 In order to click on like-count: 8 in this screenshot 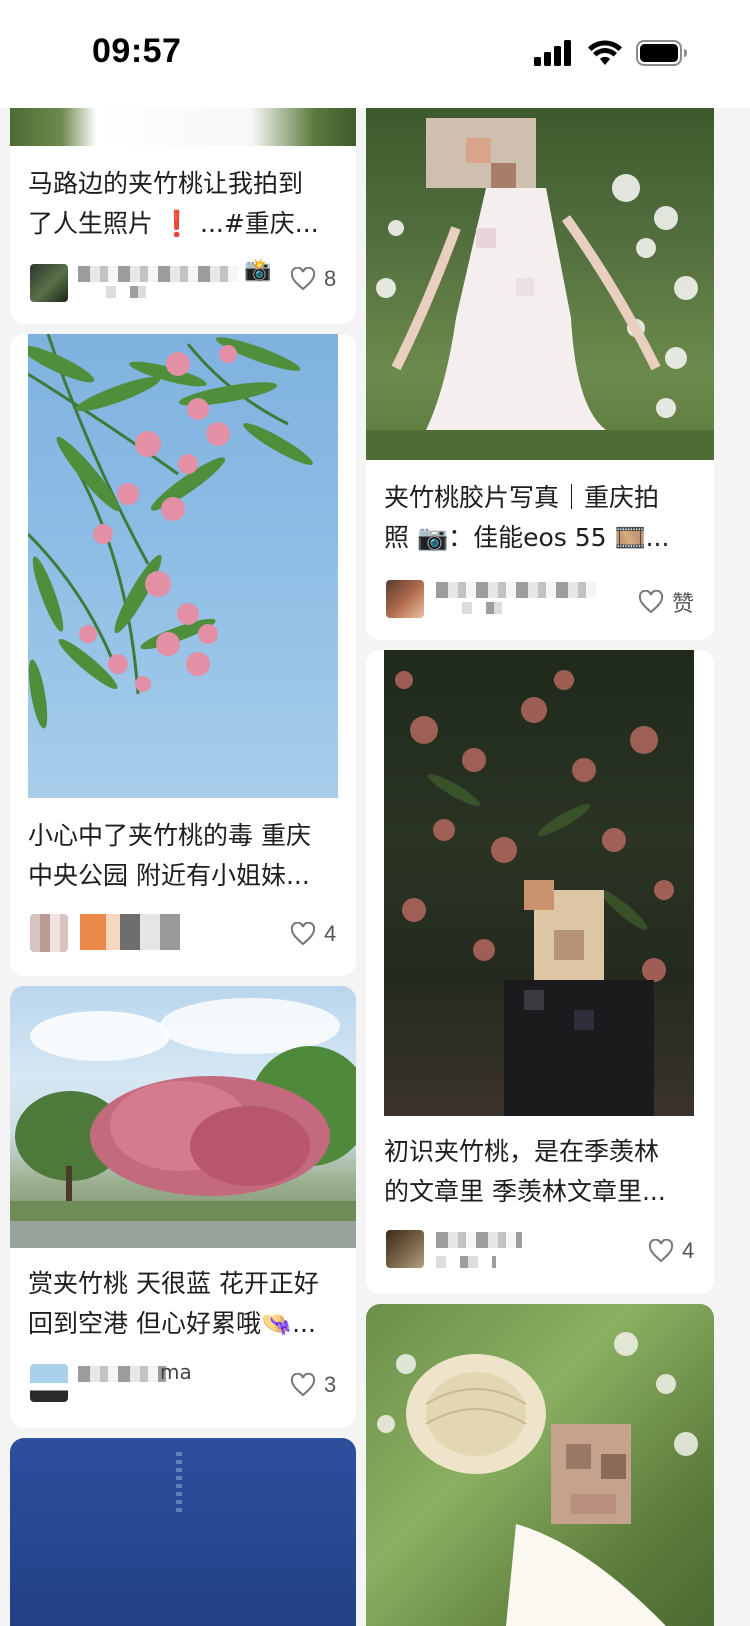, I will do `click(330, 278)`.